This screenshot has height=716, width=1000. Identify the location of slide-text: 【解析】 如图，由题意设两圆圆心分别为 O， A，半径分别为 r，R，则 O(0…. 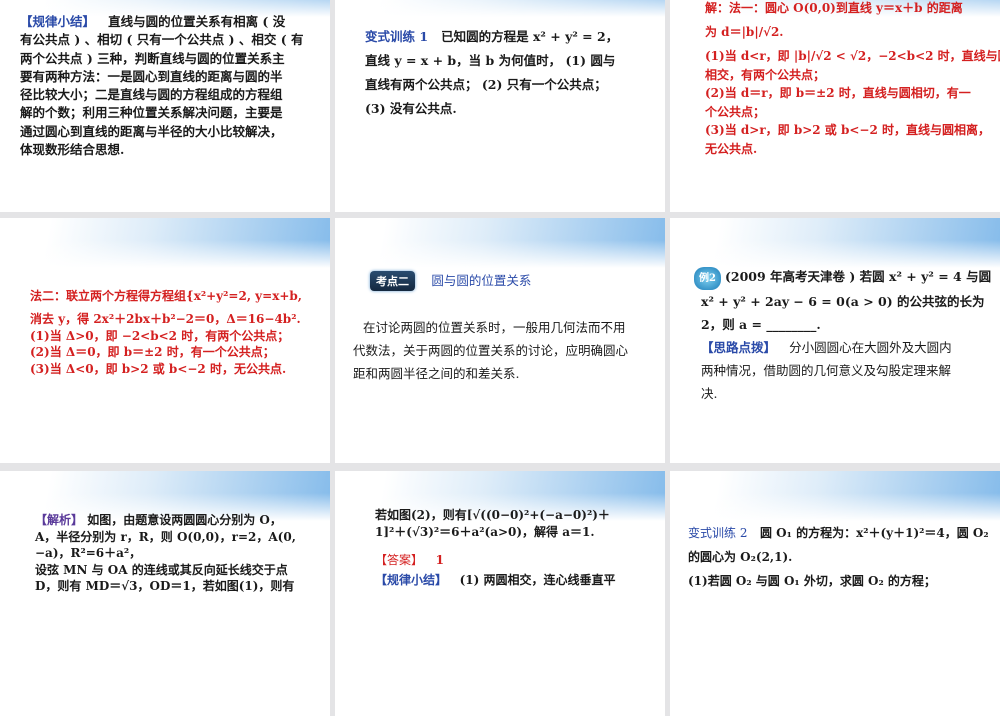
(165, 553).